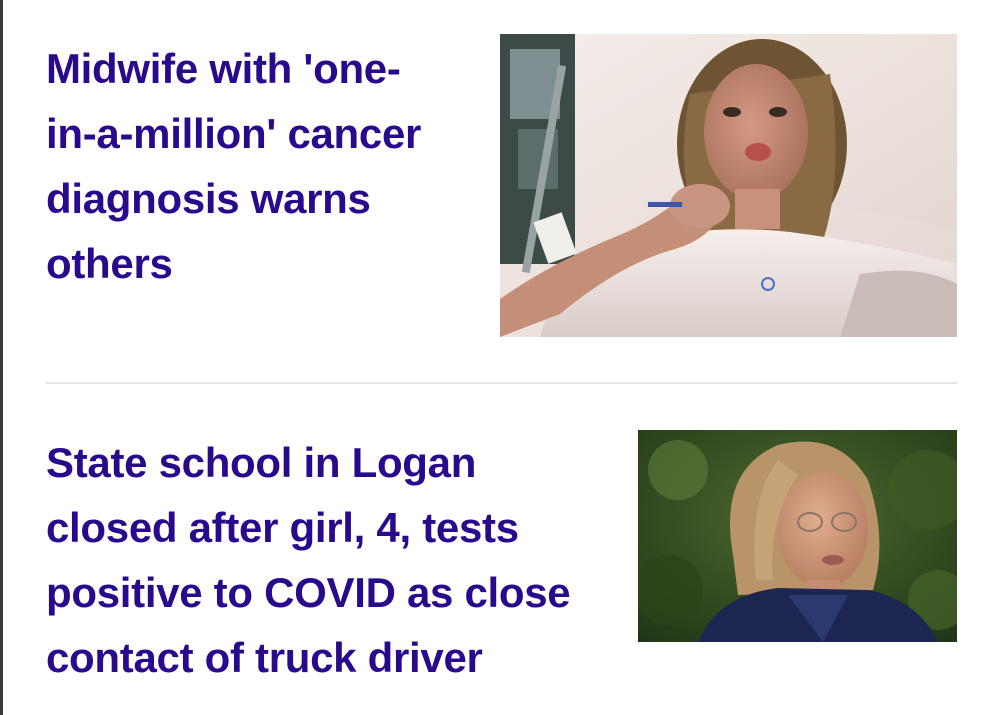 Image resolution: width=1000 pixels, height=715 pixels. What do you see at coordinates (234, 133) in the screenshot?
I see `headline-line: in-a-million' cancer` at bounding box center [234, 133].